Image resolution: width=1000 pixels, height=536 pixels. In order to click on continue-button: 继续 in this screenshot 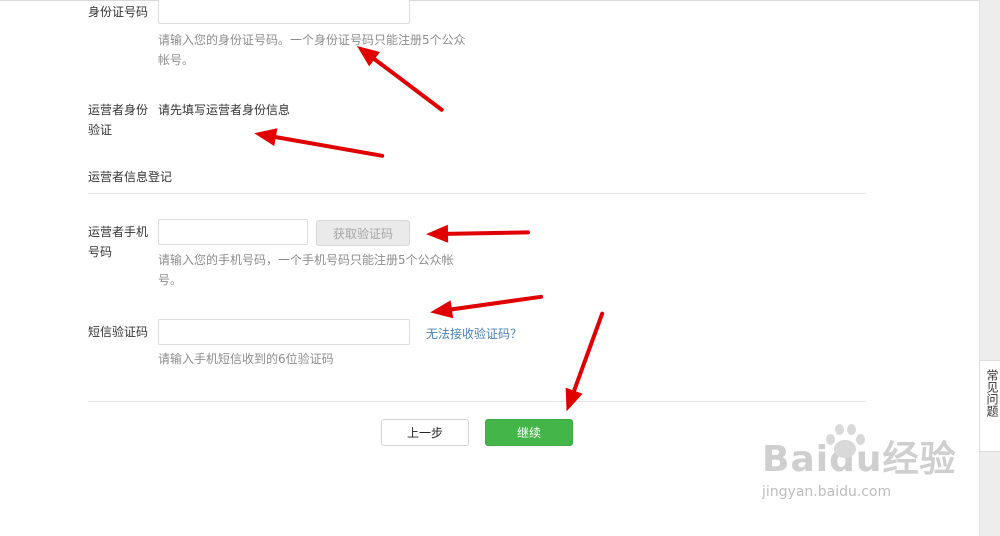, I will do `click(529, 432)`.